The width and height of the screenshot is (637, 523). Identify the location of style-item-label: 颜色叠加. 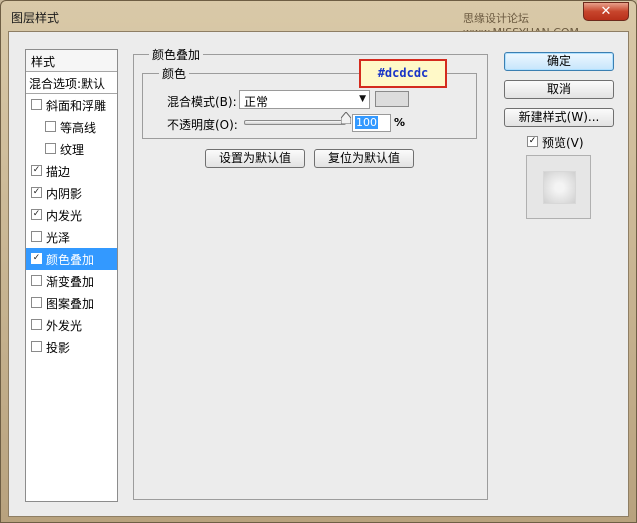
(70, 260).